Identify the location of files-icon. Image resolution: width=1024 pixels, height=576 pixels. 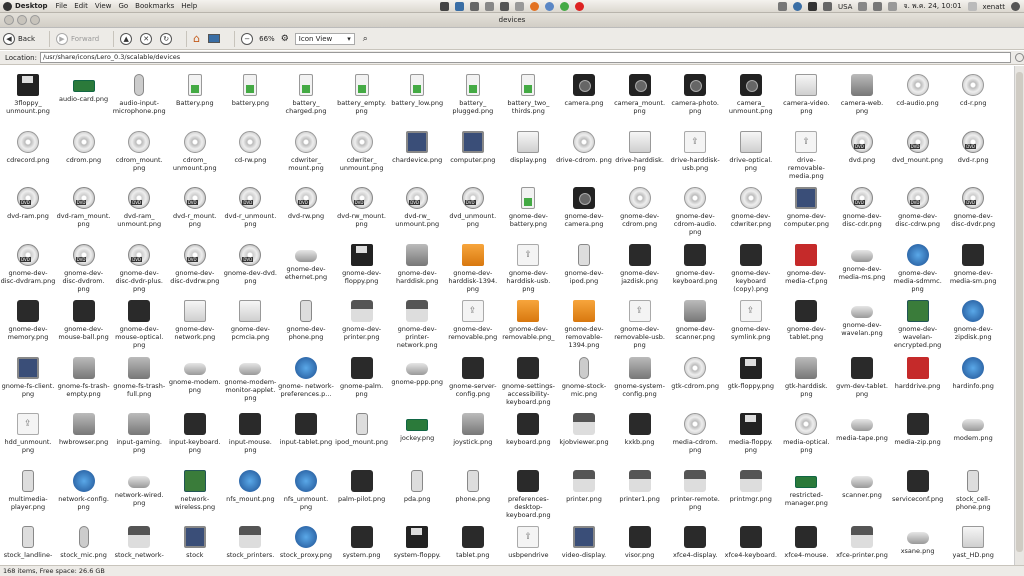
(459, 6).